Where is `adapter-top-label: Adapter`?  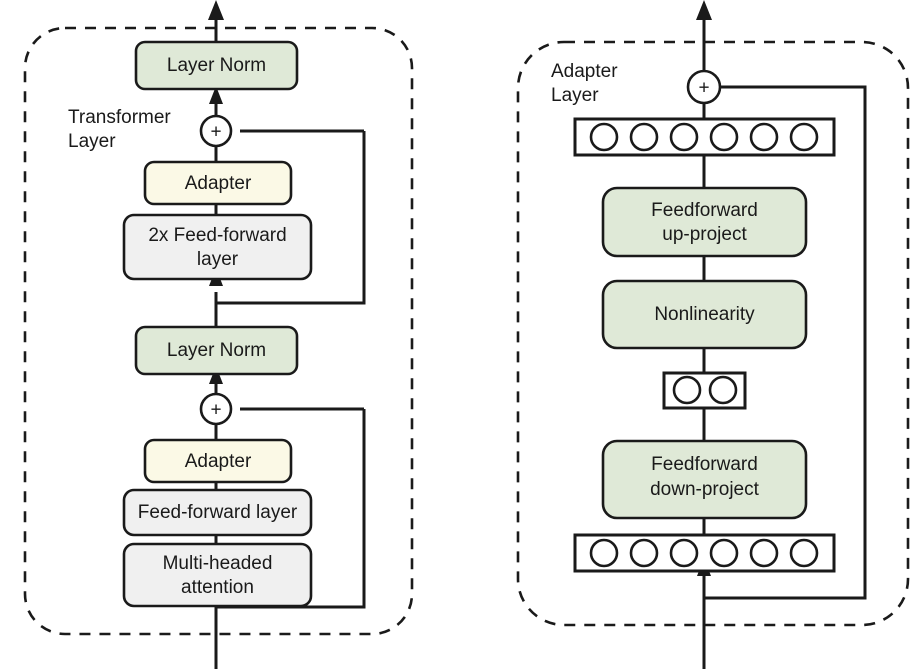 adapter-top-label: Adapter is located at coordinates (218, 183).